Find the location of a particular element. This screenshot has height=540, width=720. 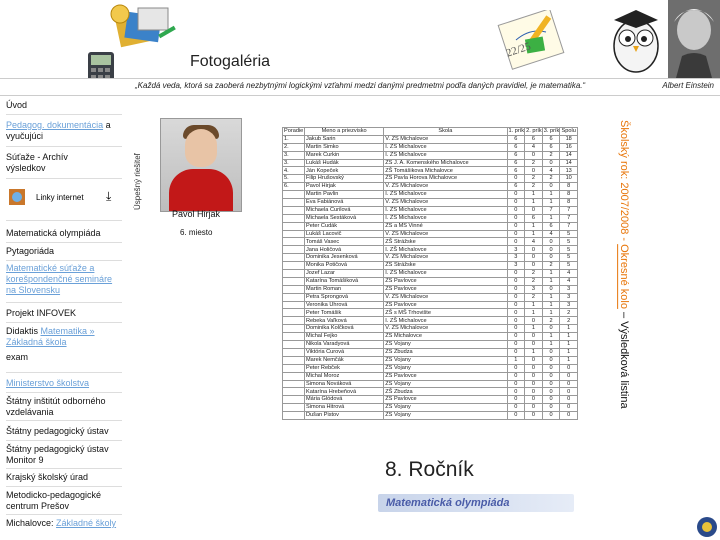

dokumentacia-link: Pedagog. dokumentácia is located at coordinates (54, 125).